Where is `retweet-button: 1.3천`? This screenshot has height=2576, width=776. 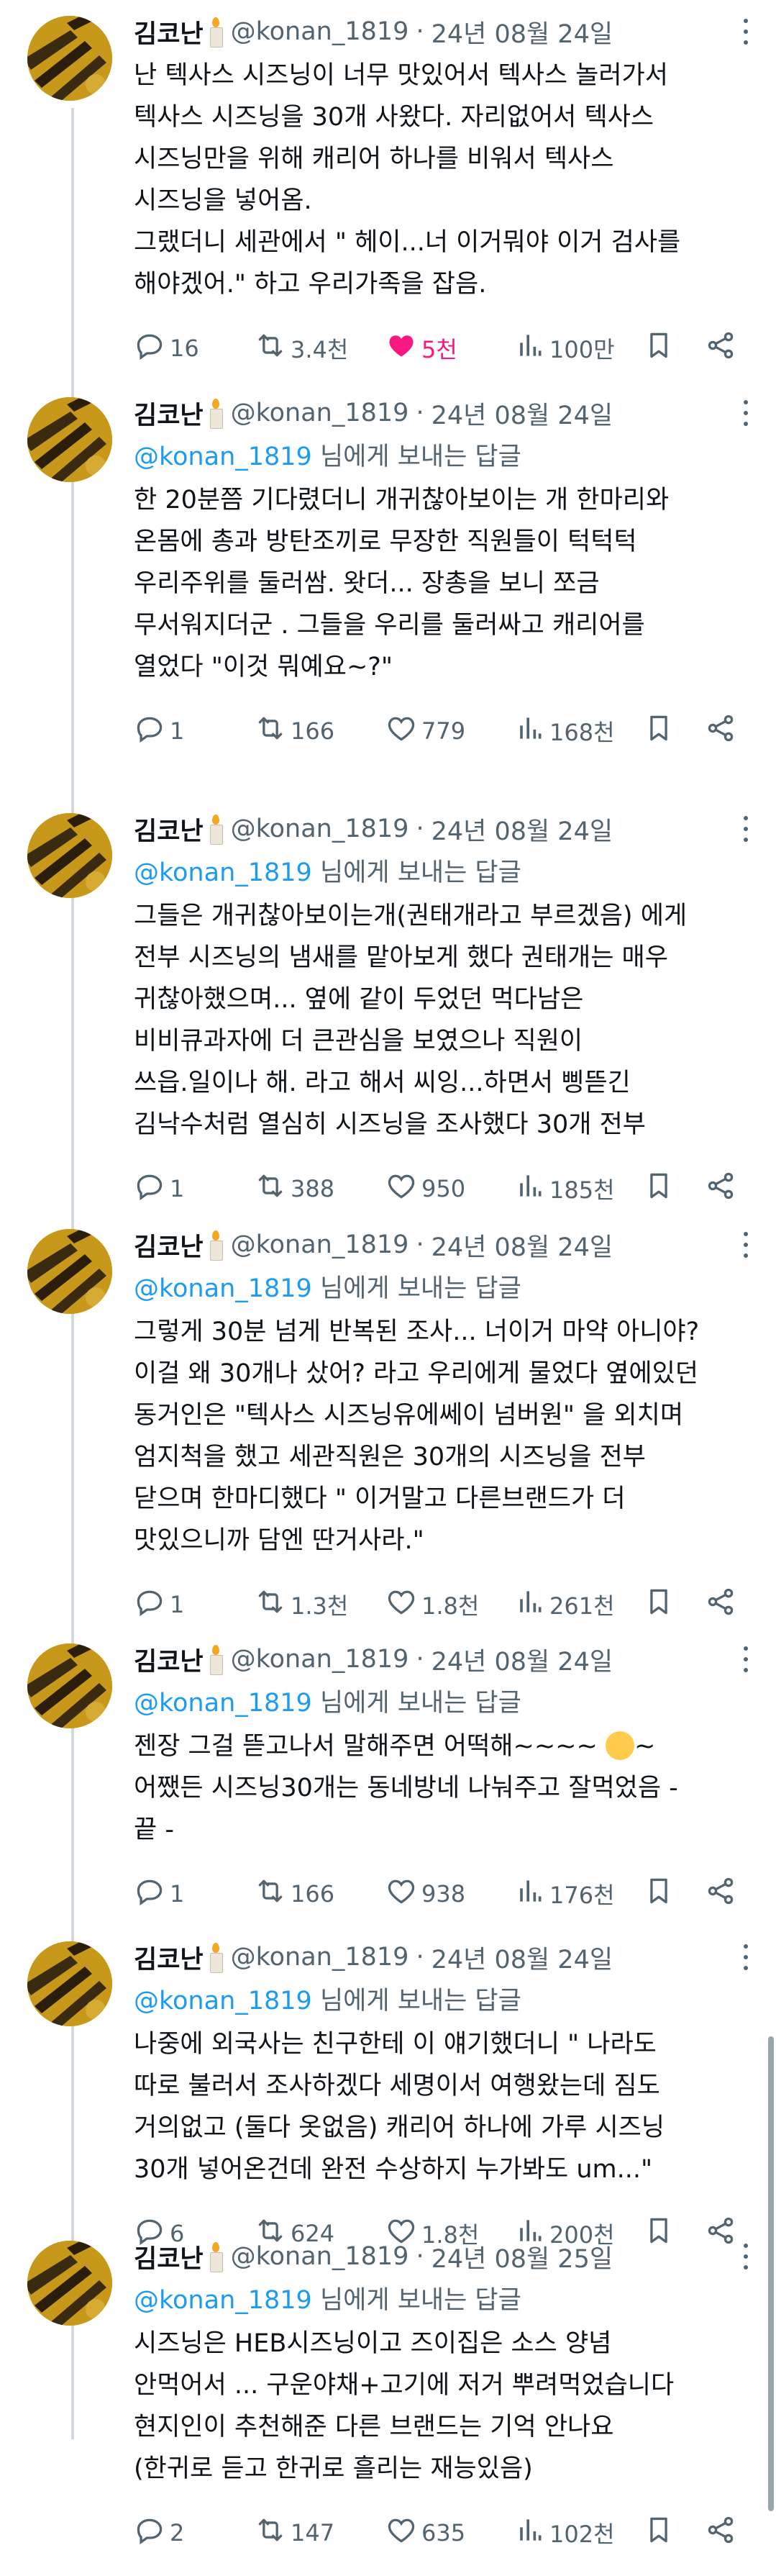 retweet-button: 1.3천 is located at coordinates (301, 1604).